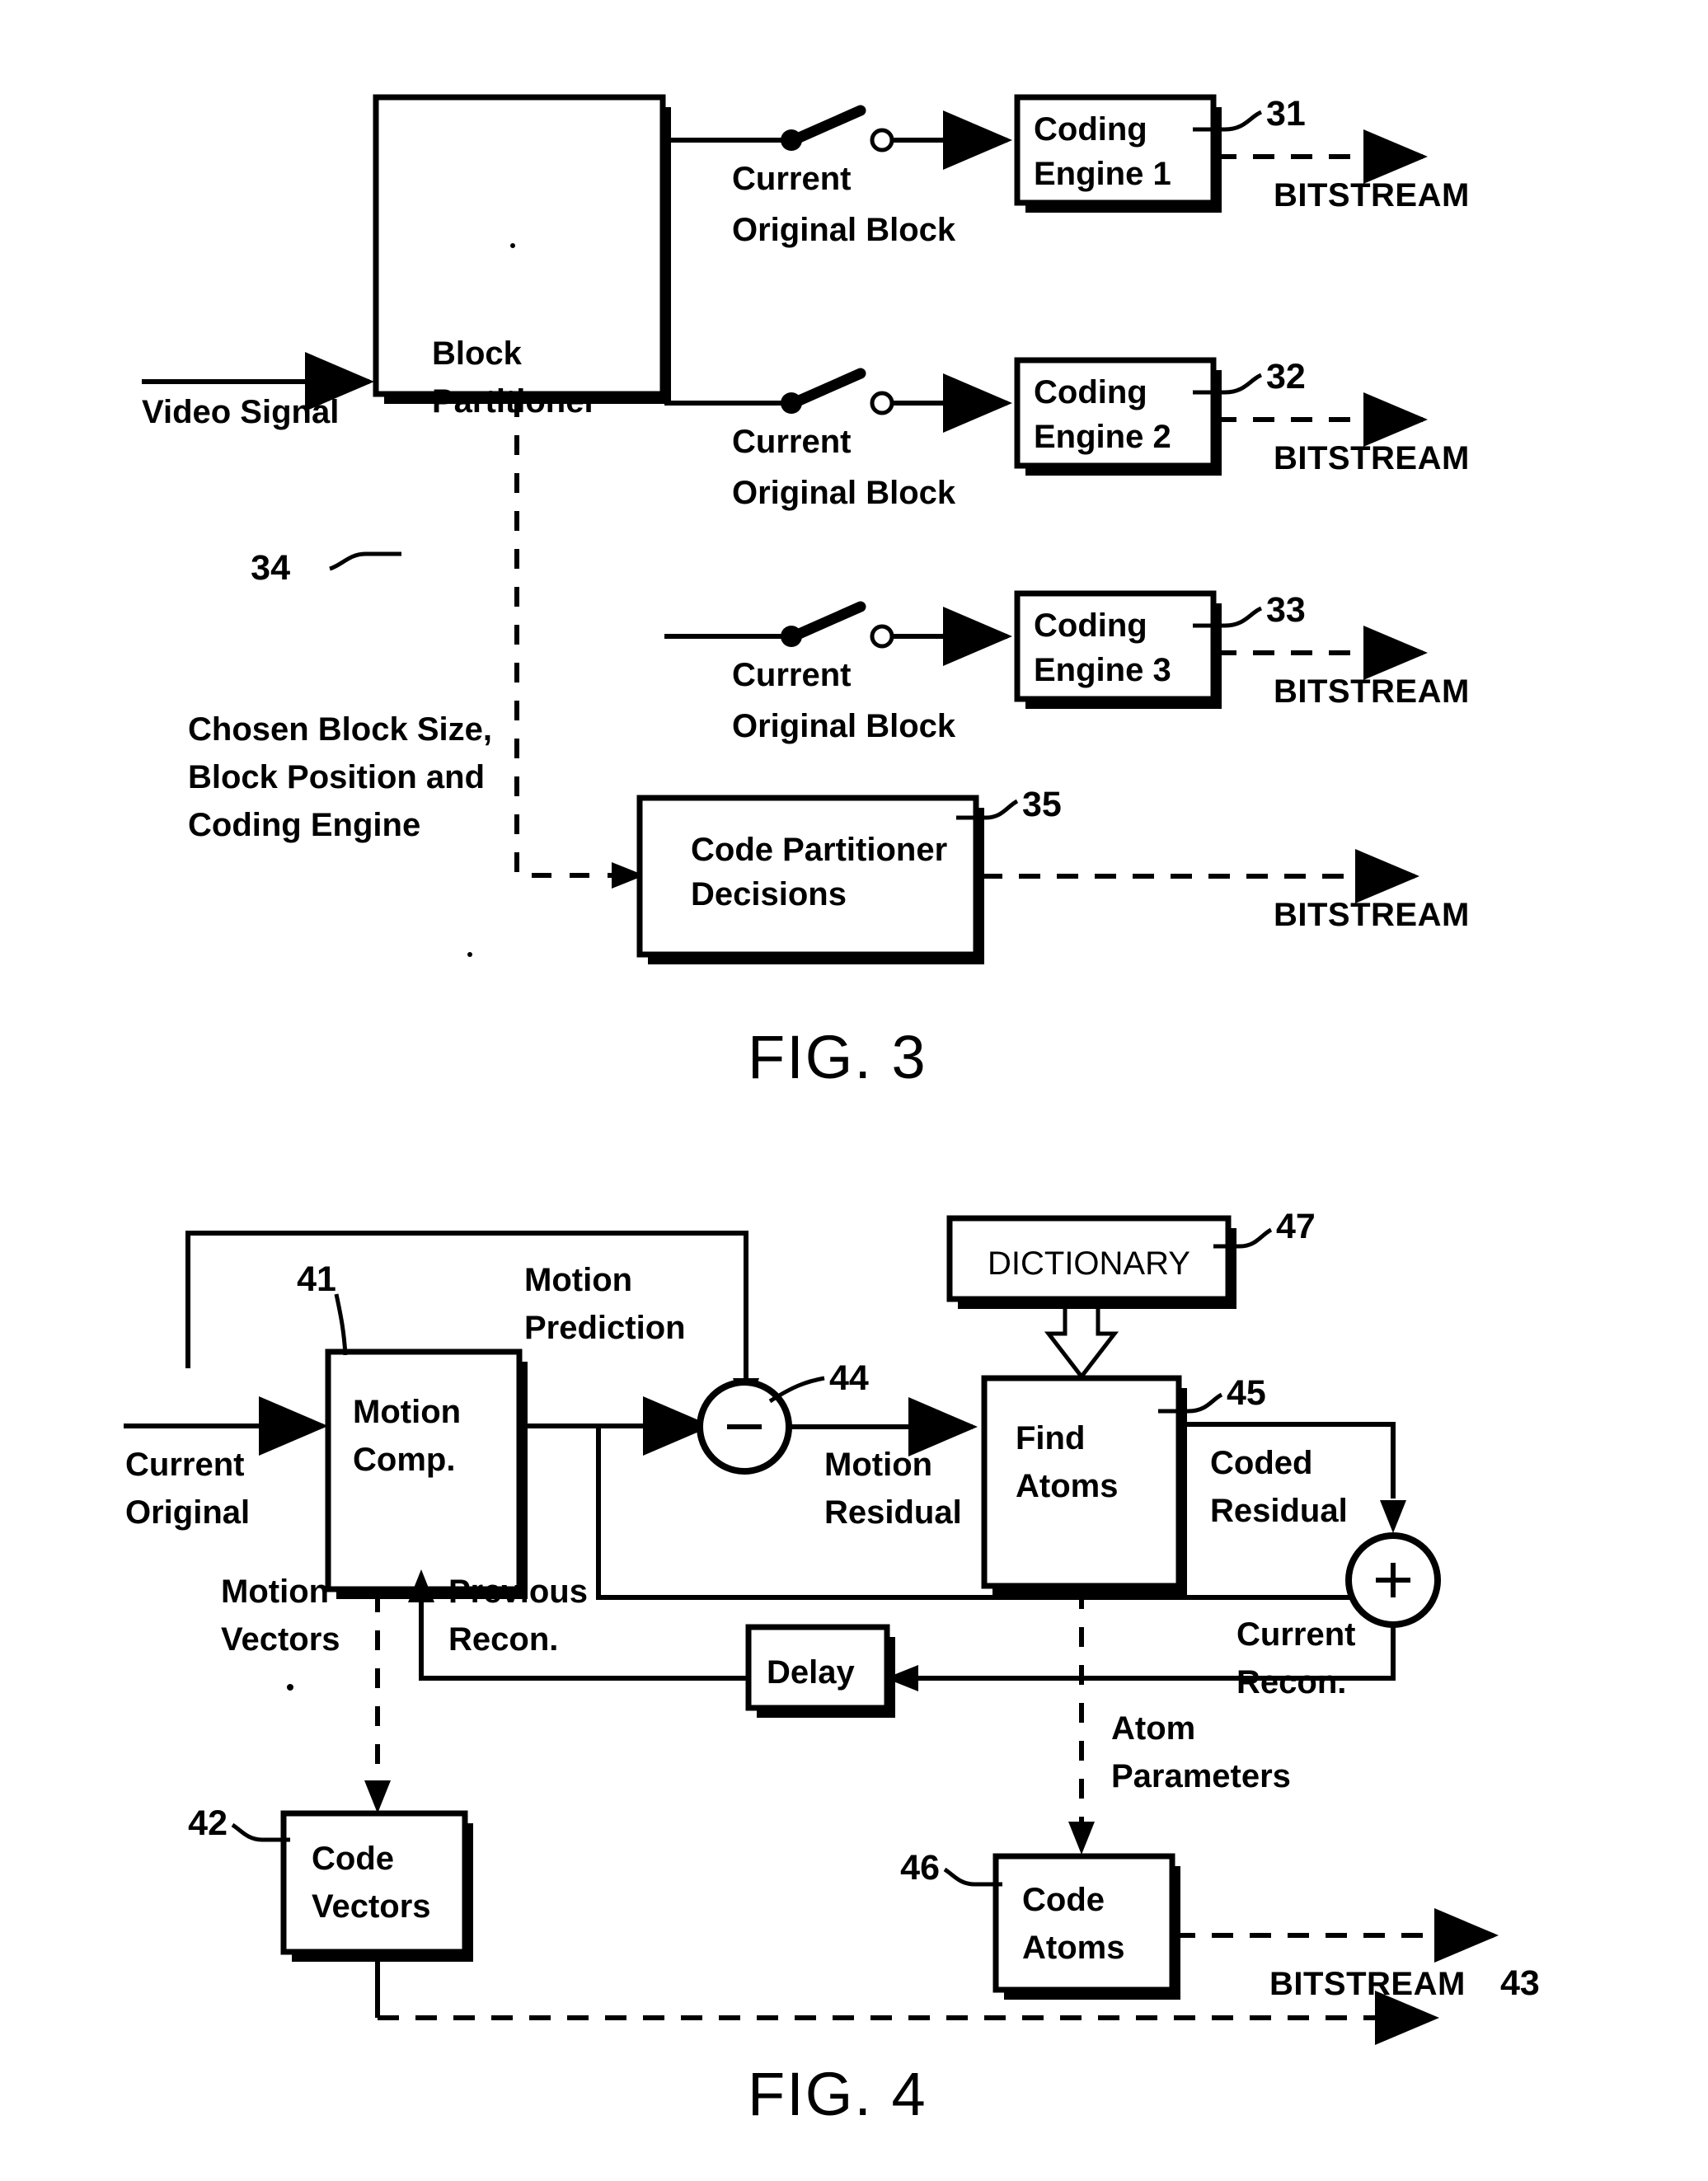 This screenshot has width=1708, height=2181. What do you see at coordinates (1063, 1900) in the screenshot?
I see `code-atoms-line1: Code` at bounding box center [1063, 1900].